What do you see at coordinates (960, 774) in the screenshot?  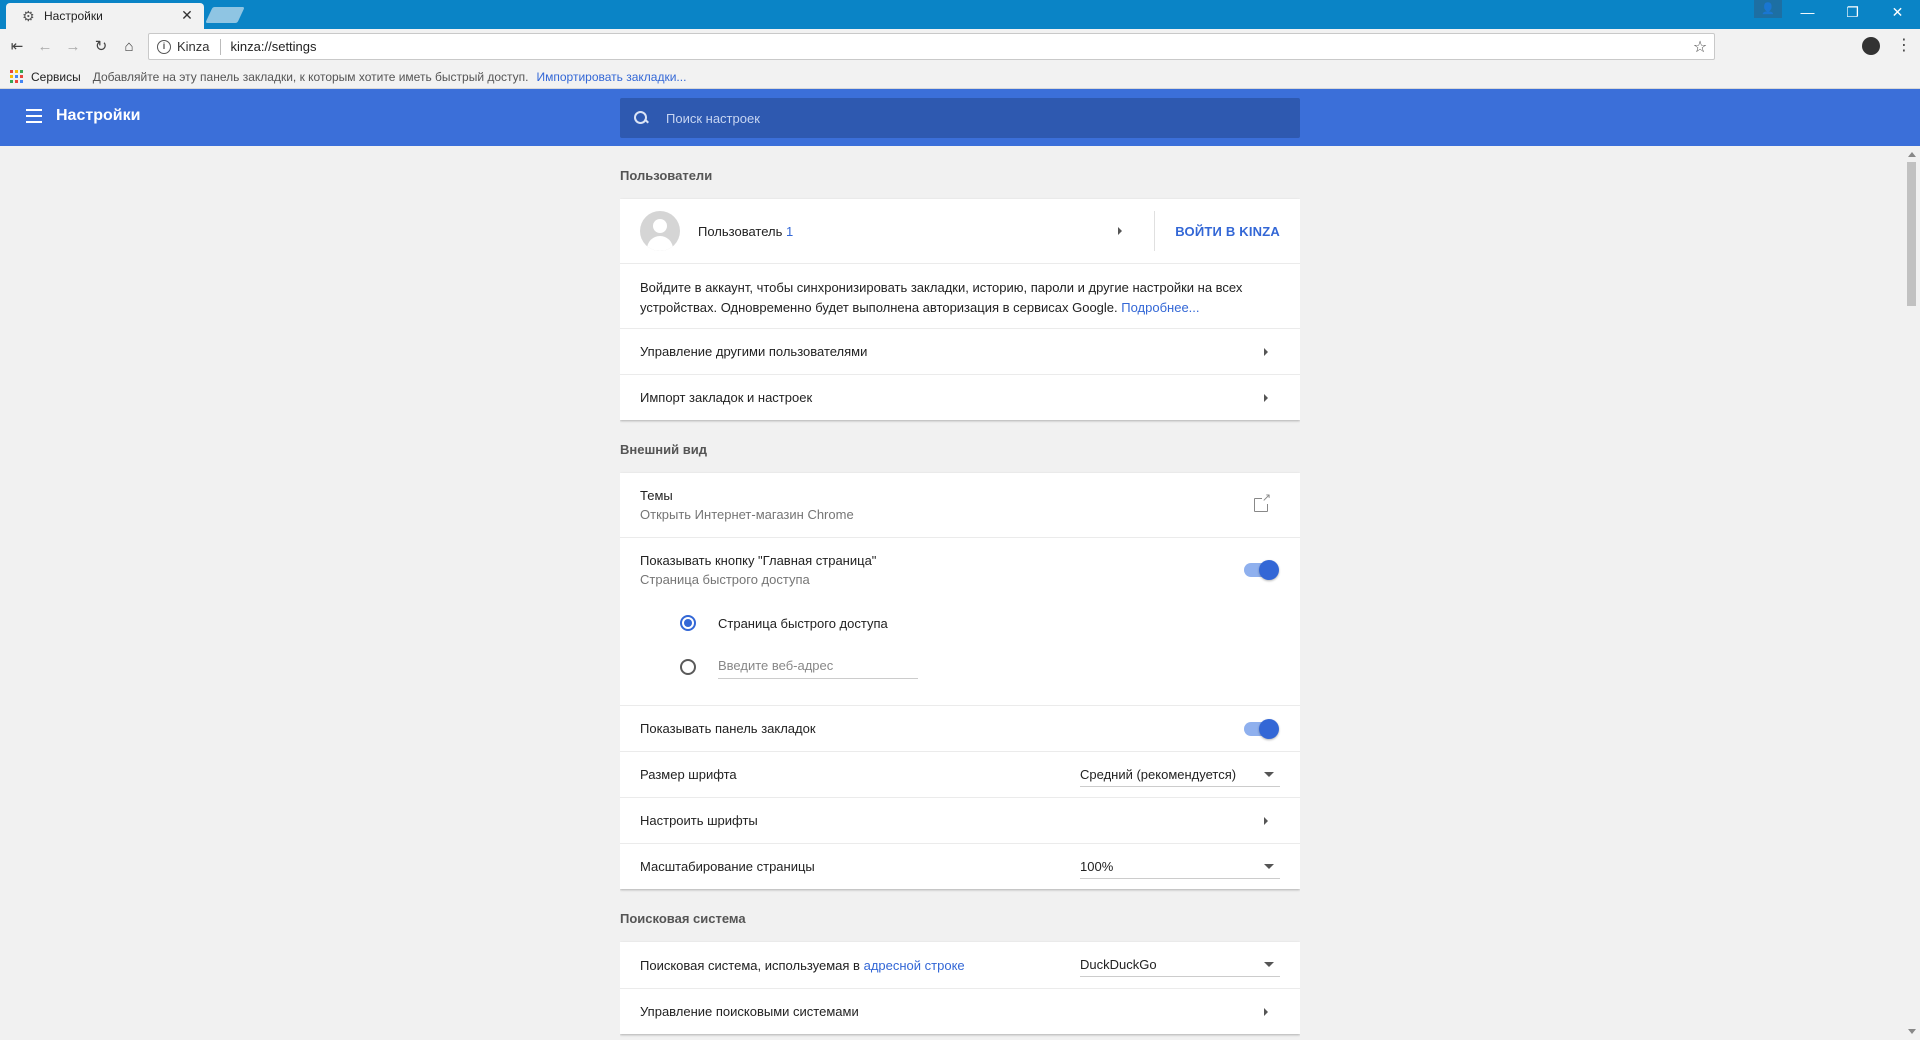 I see `font-size-row: Размер шрифта Средний (рекомендуется)` at bounding box center [960, 774].